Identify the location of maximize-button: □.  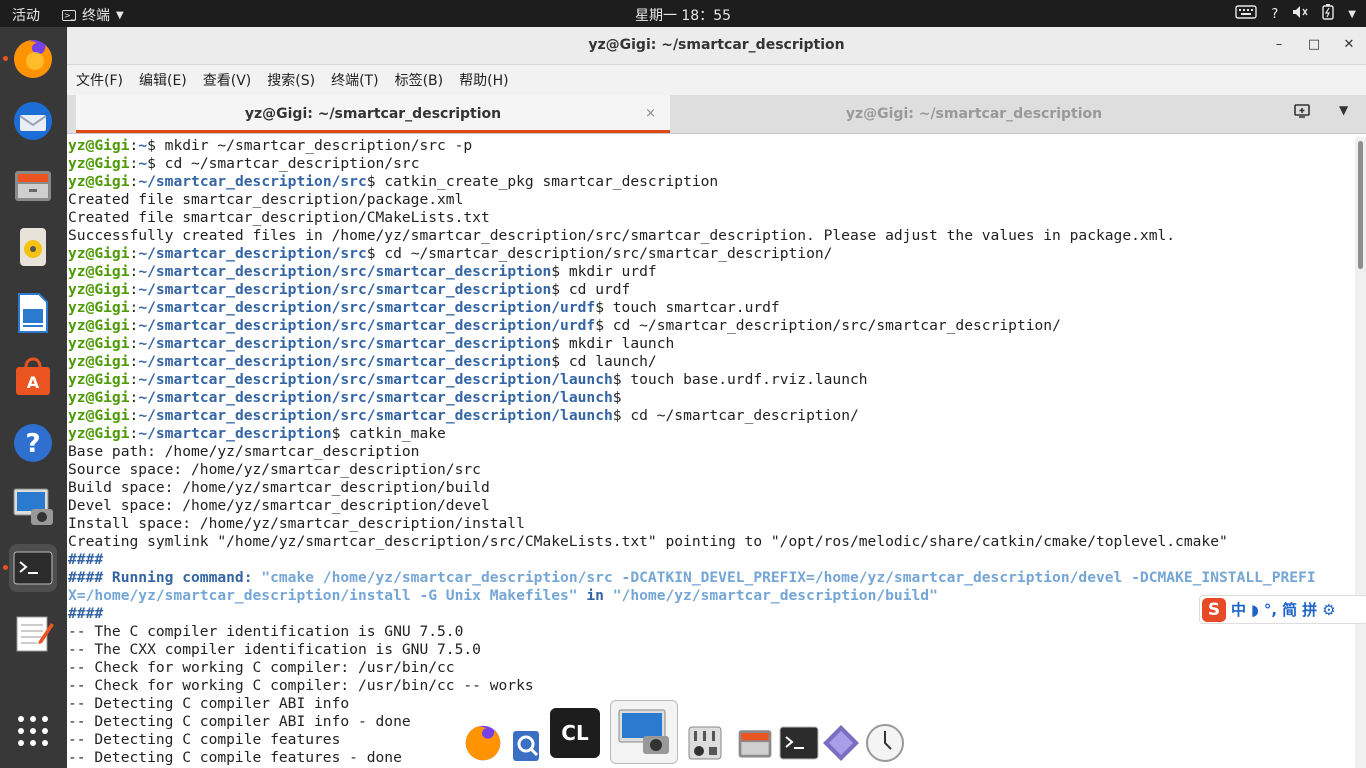
(1314, 45).